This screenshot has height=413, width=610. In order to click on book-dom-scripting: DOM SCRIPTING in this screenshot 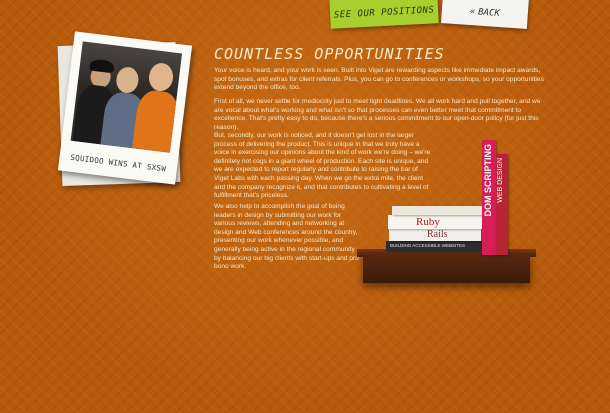, I will do `click(489, 197)`.